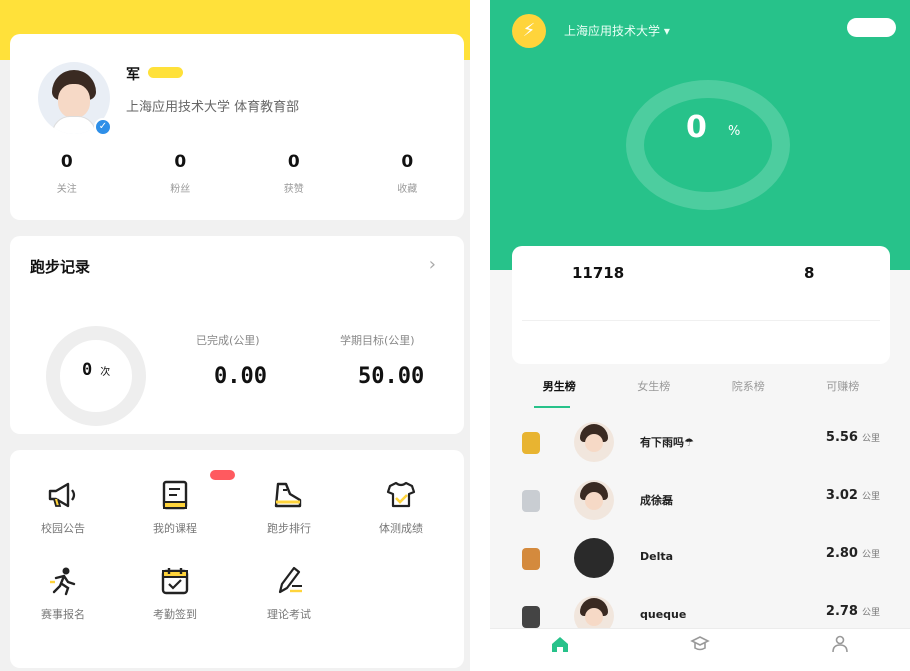 The width and height of the screenshot is (910, 671). I want to click on feature-fitness-scores: 体测成绩, so click(401, 508).